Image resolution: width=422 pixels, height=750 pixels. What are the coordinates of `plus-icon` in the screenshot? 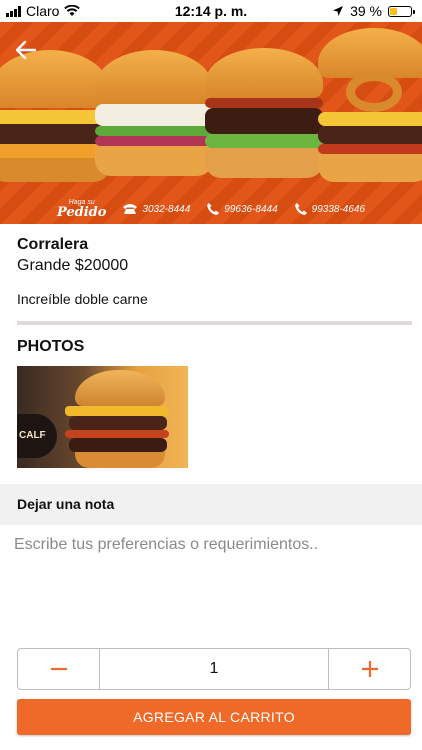 It's located at (369, 669).